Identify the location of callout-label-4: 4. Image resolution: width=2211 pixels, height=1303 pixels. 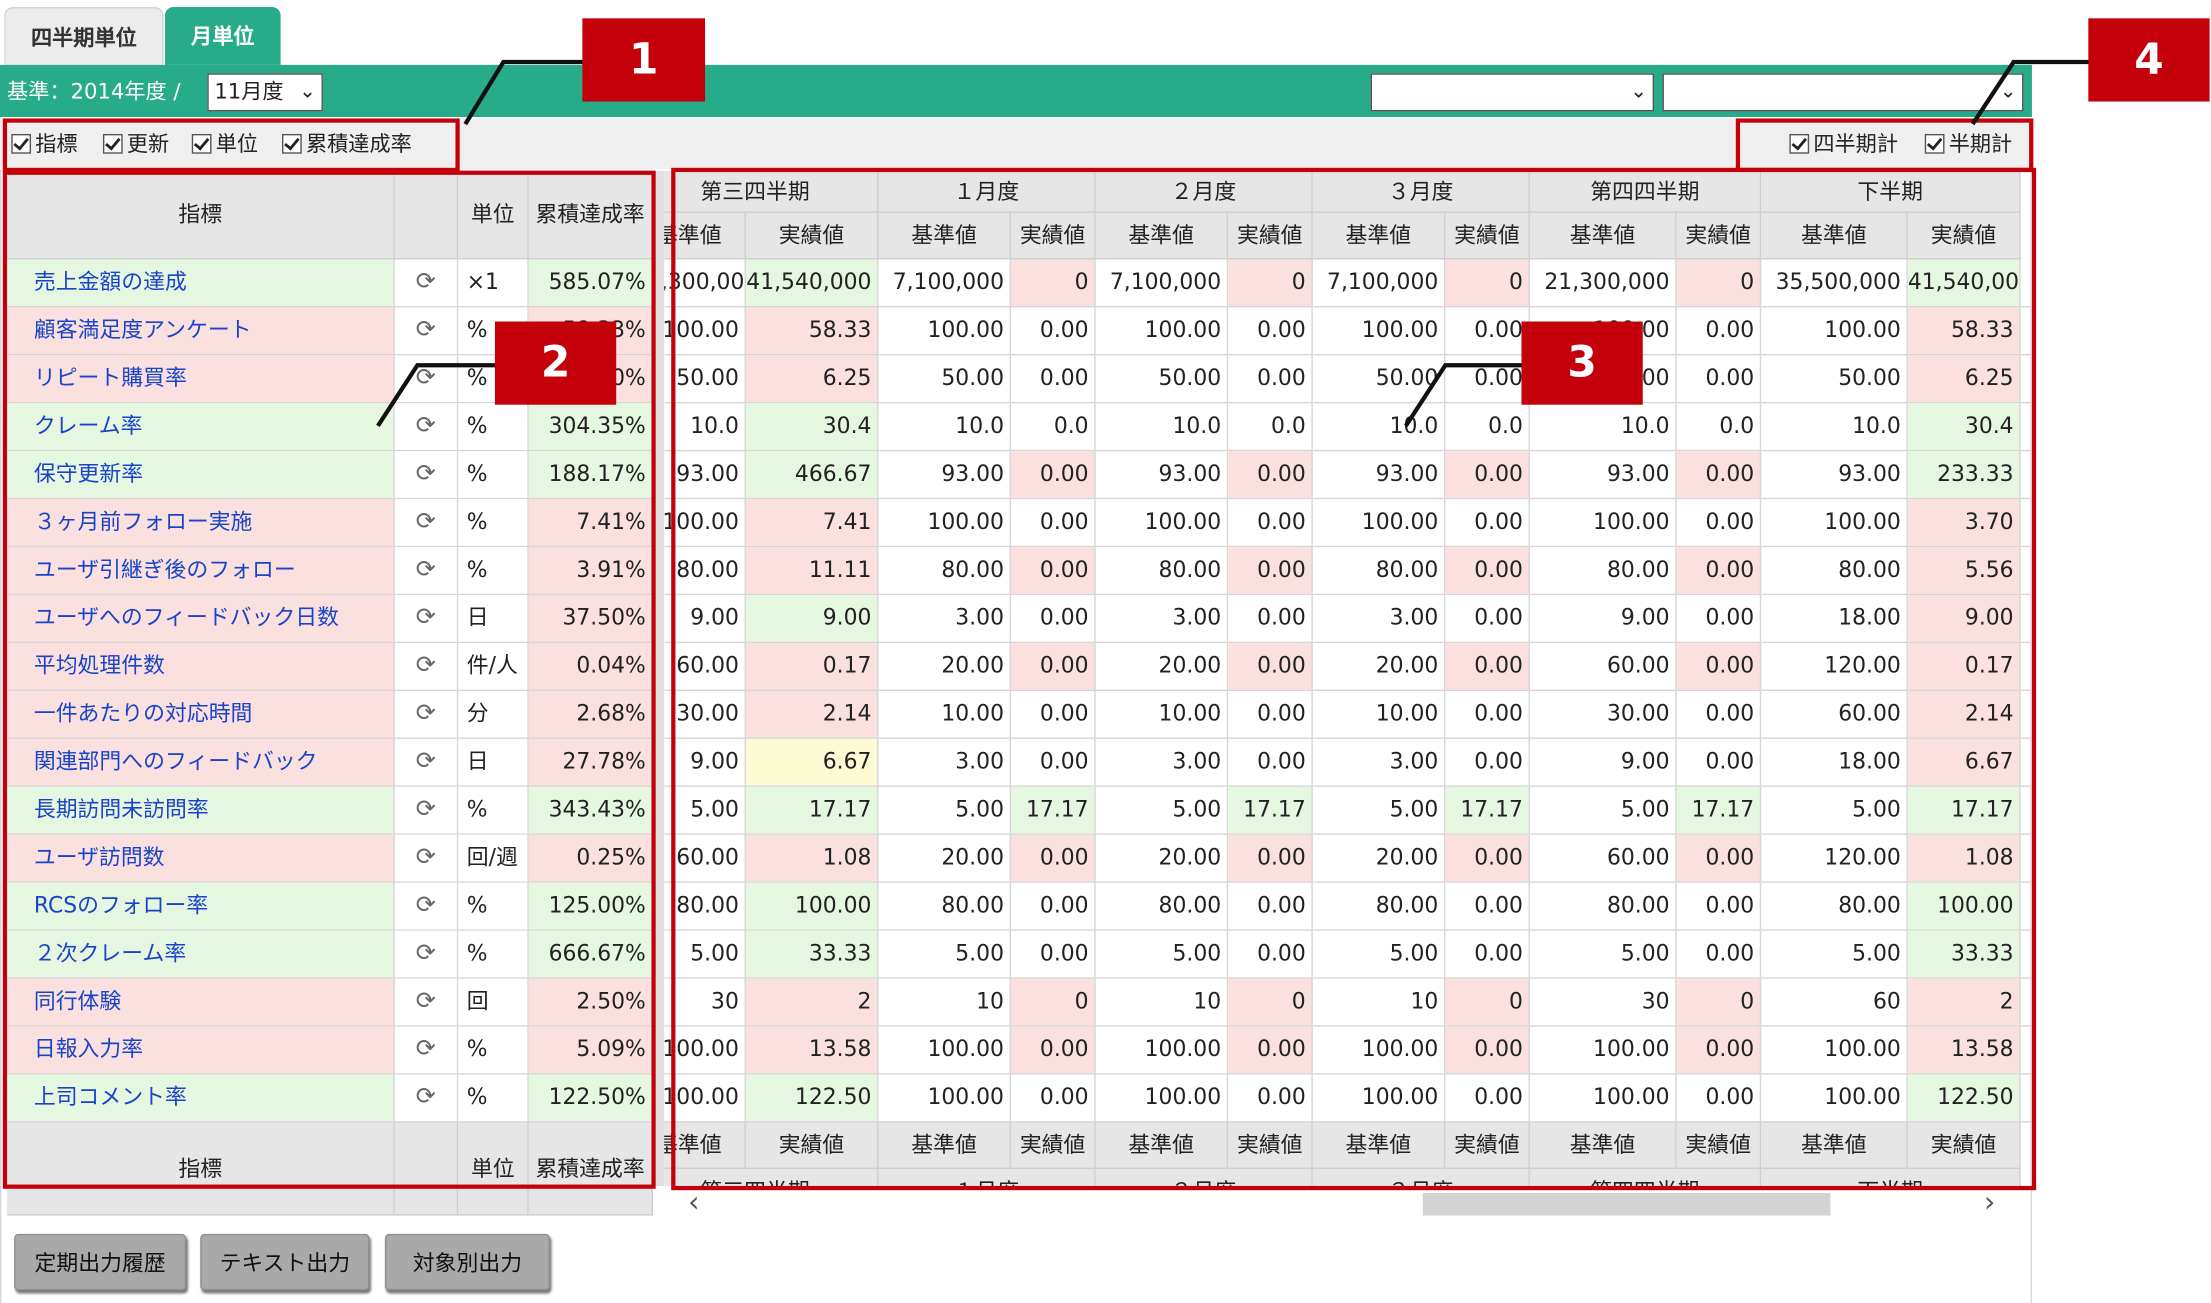
(2149, 60).